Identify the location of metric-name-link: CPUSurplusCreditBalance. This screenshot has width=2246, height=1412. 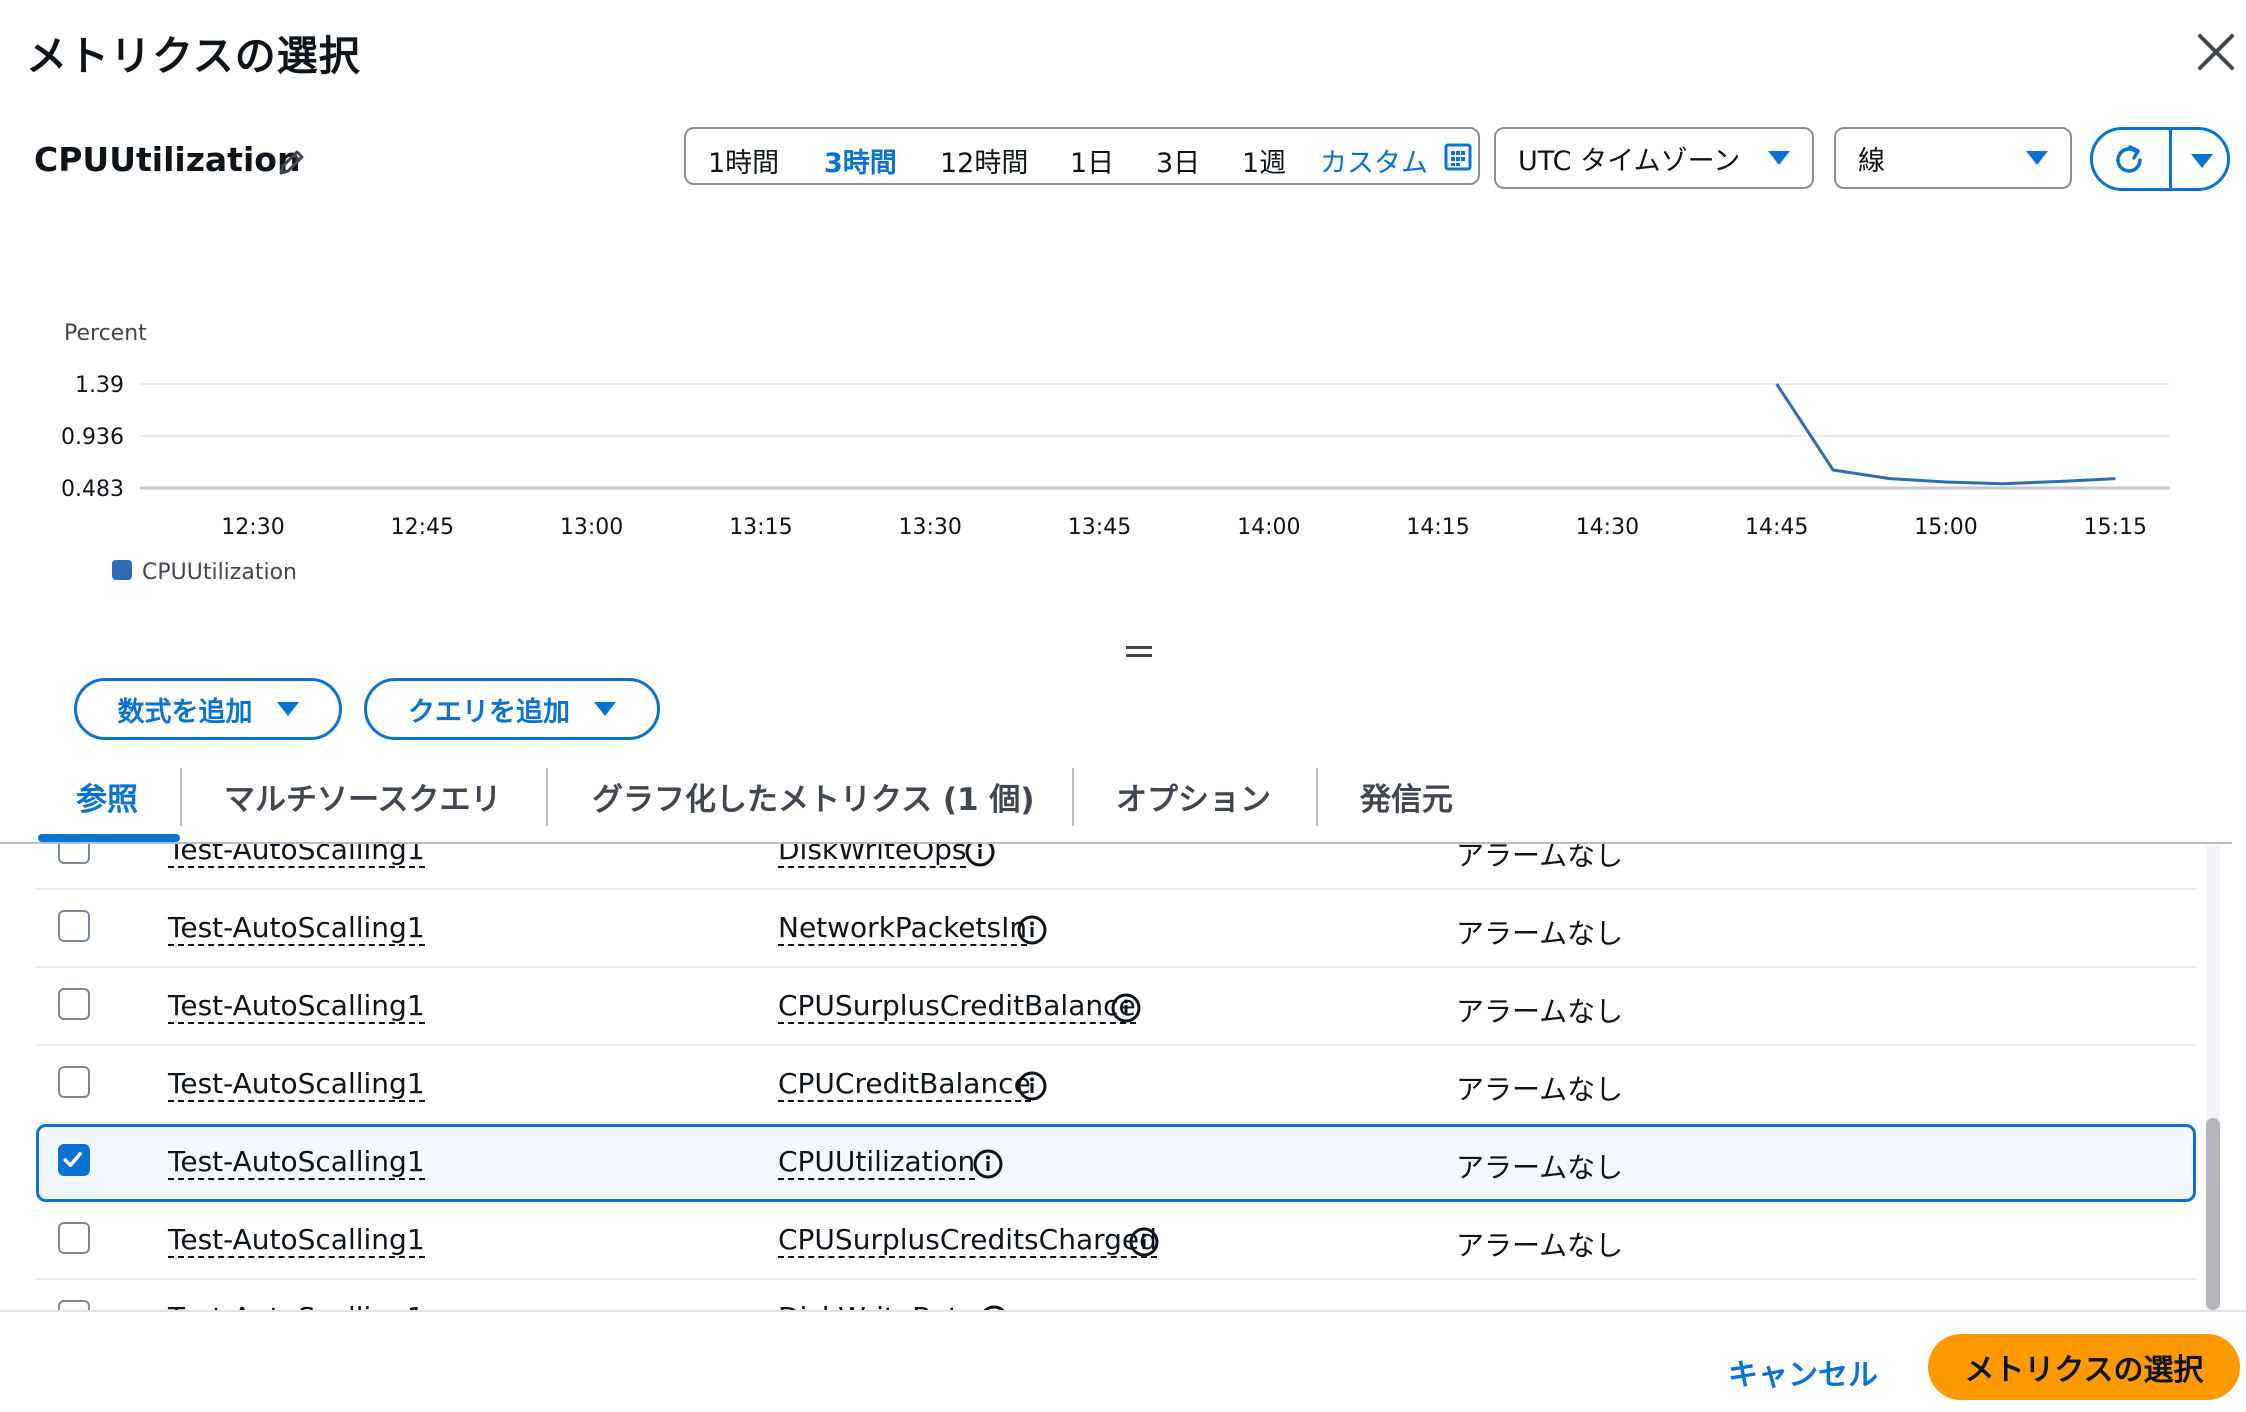
(957, 1007).